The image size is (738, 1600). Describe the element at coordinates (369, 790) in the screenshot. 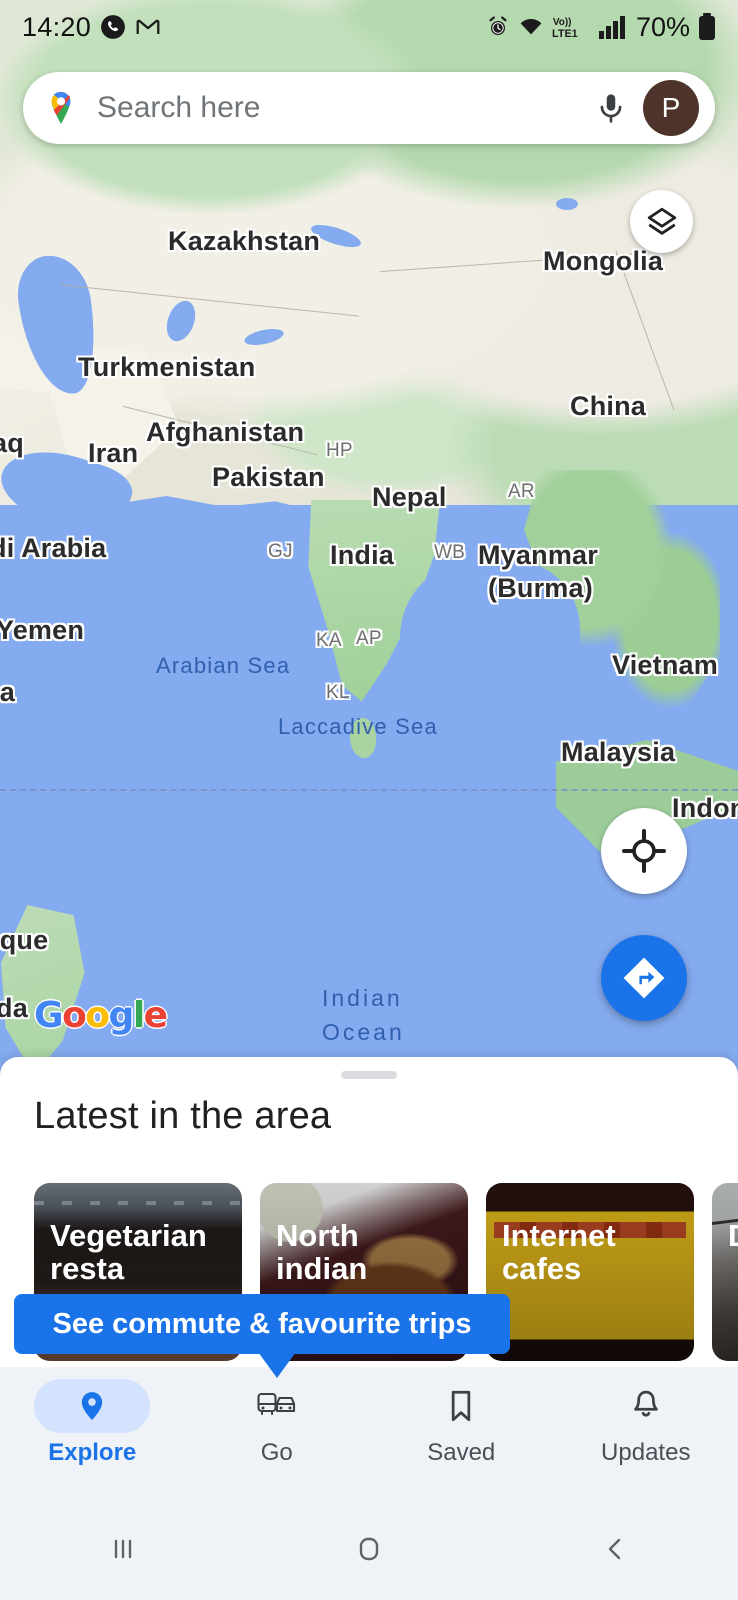

I see `map-equator-line` at that location.